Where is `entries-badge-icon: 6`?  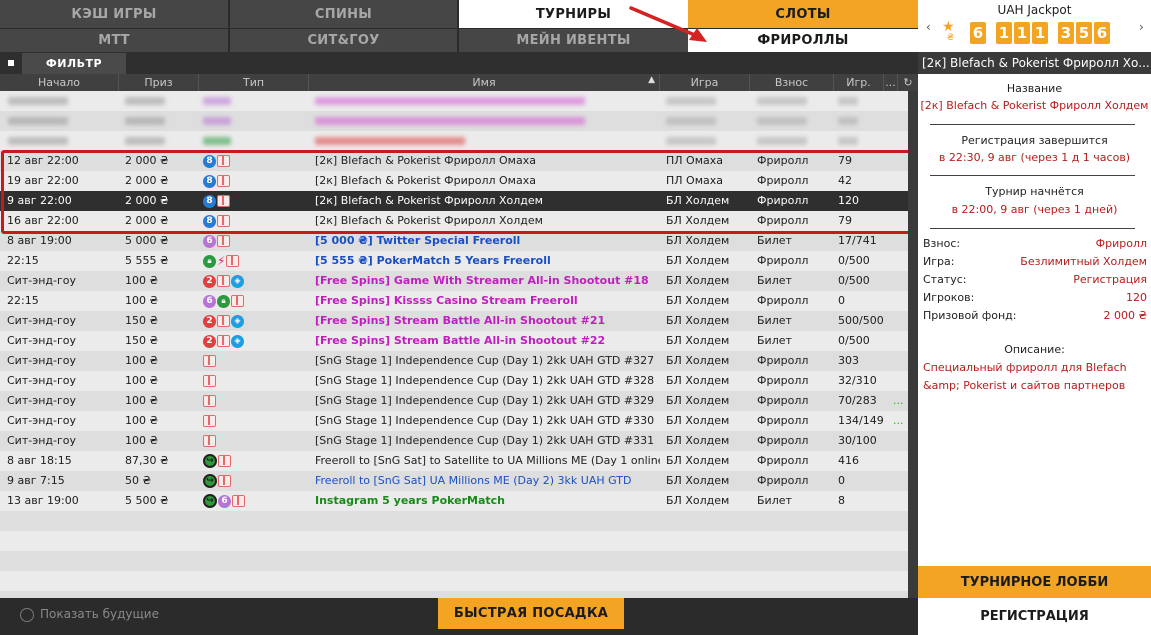
entries-badge-icon: 6 is located at coordinates (224, 501).